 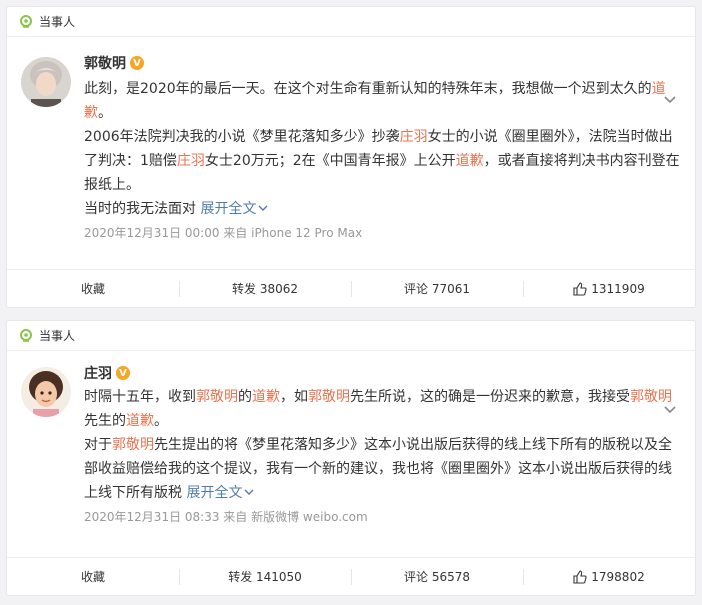 I want to click on comment-label: 评论 56578, so click(x=437, y=577).